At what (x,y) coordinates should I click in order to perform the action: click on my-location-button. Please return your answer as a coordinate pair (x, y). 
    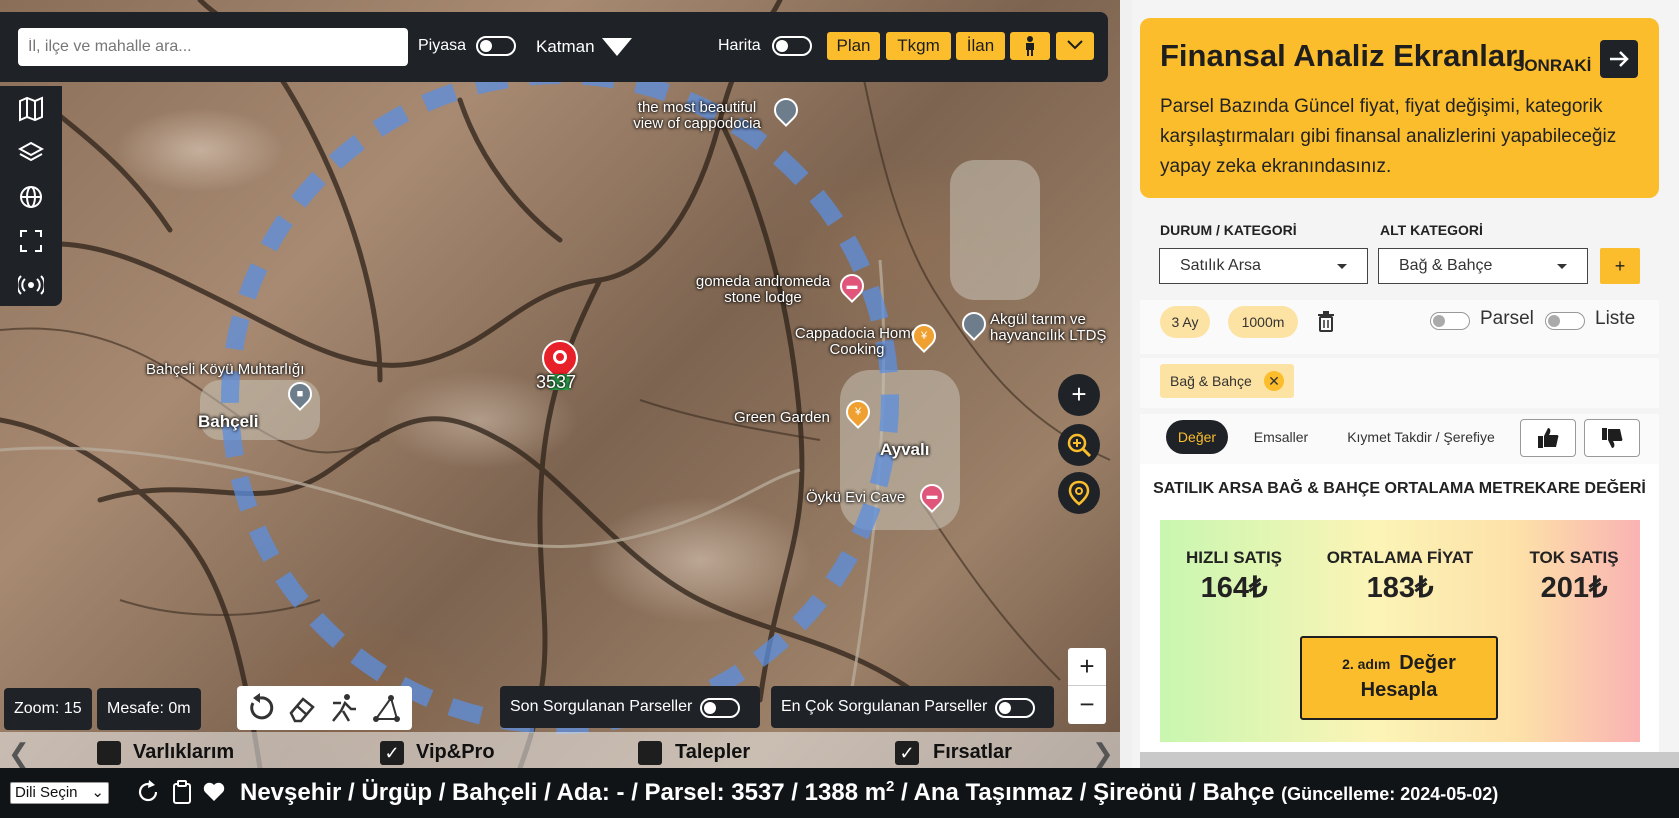
    Looking at the image, I should click on (1079, 493).